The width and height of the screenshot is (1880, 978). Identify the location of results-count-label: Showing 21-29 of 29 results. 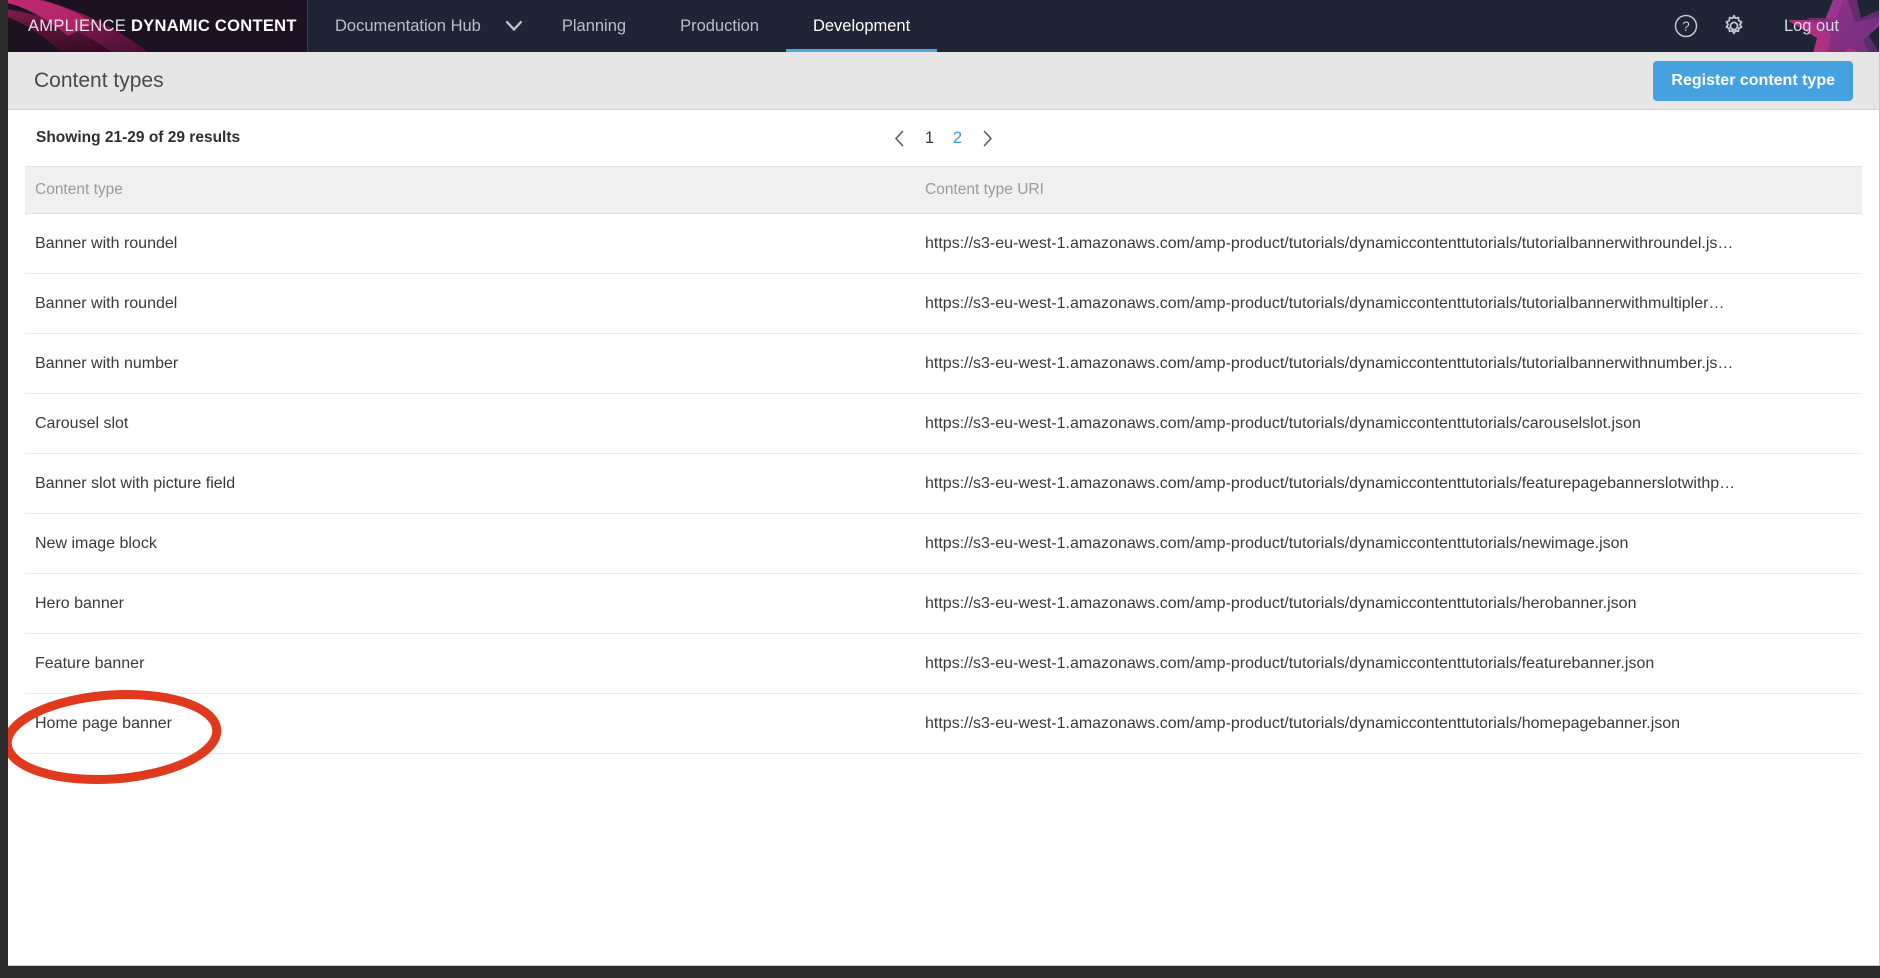
(138, 137).